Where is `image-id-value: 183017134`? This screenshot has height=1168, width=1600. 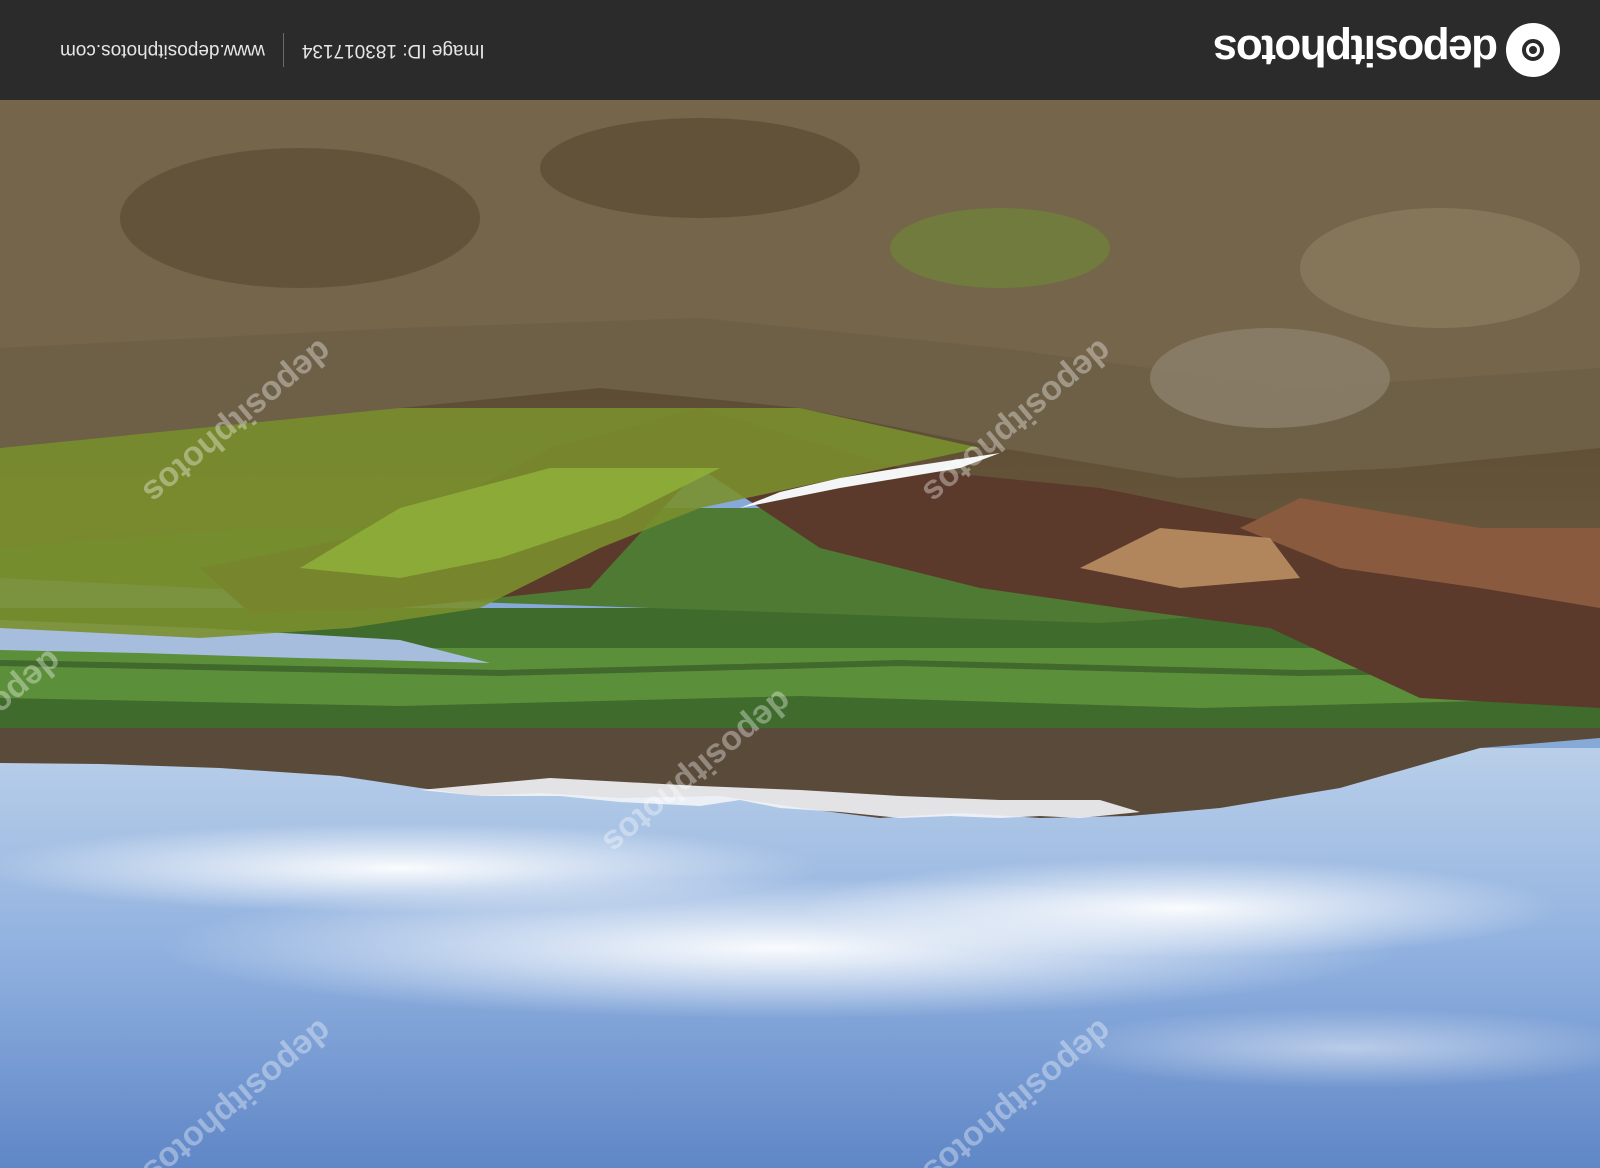
image-id-value: 183017134 is located at coordinates (349, 50).